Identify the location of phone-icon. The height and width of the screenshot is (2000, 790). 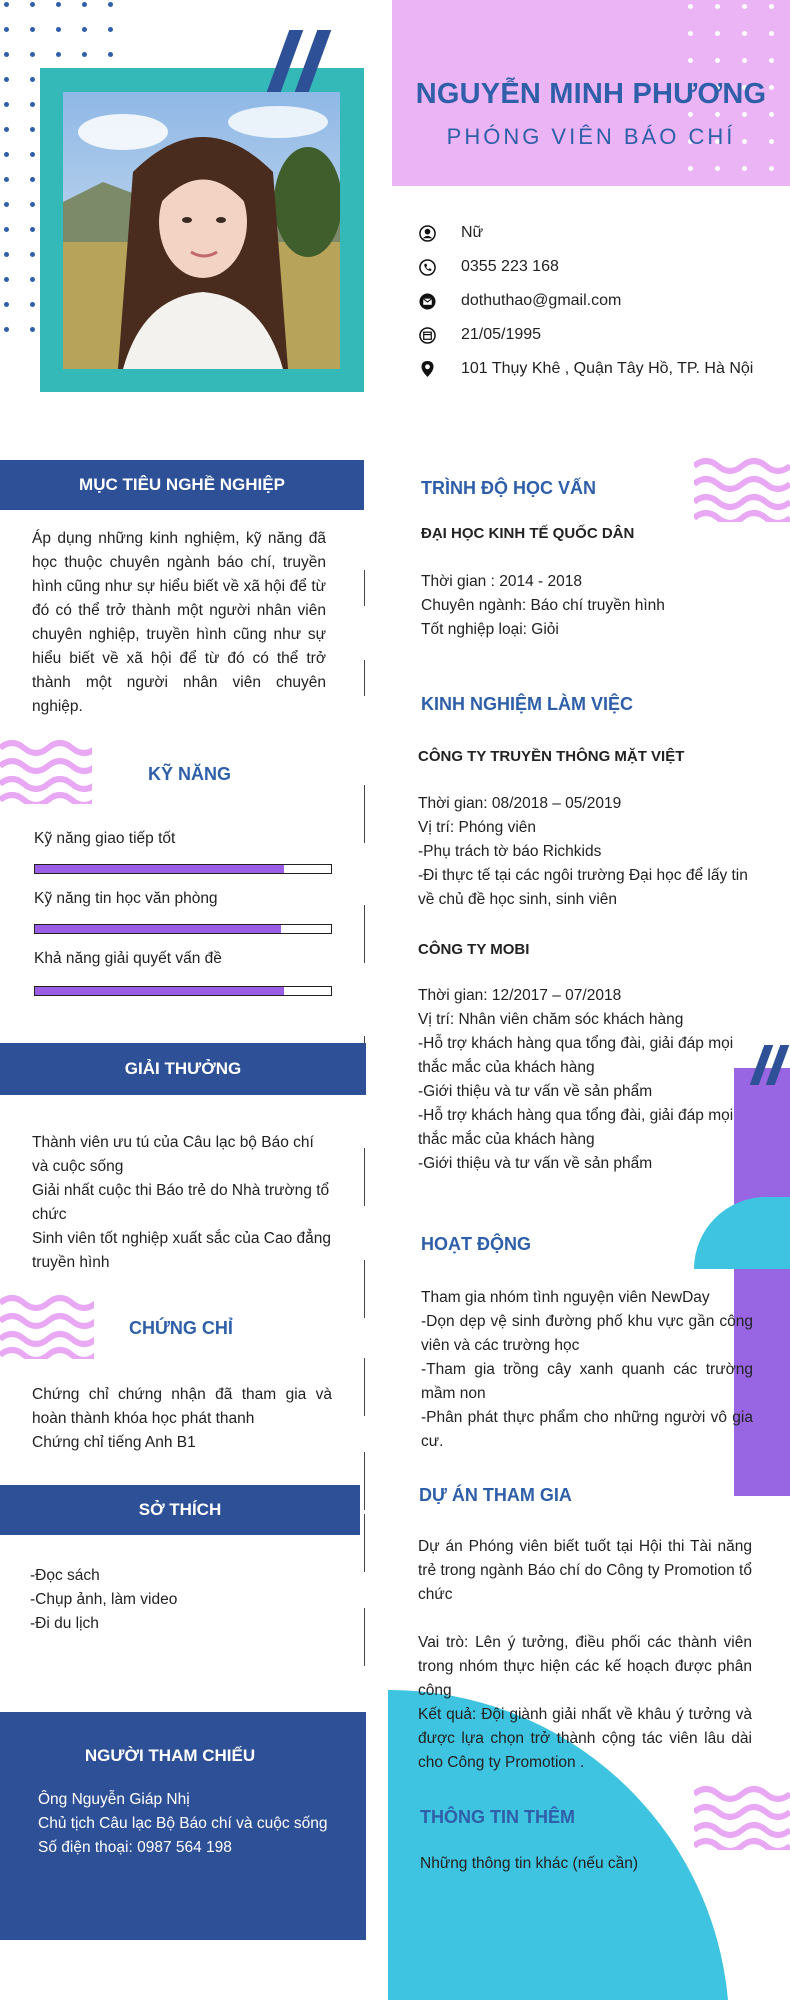
(427, 267).